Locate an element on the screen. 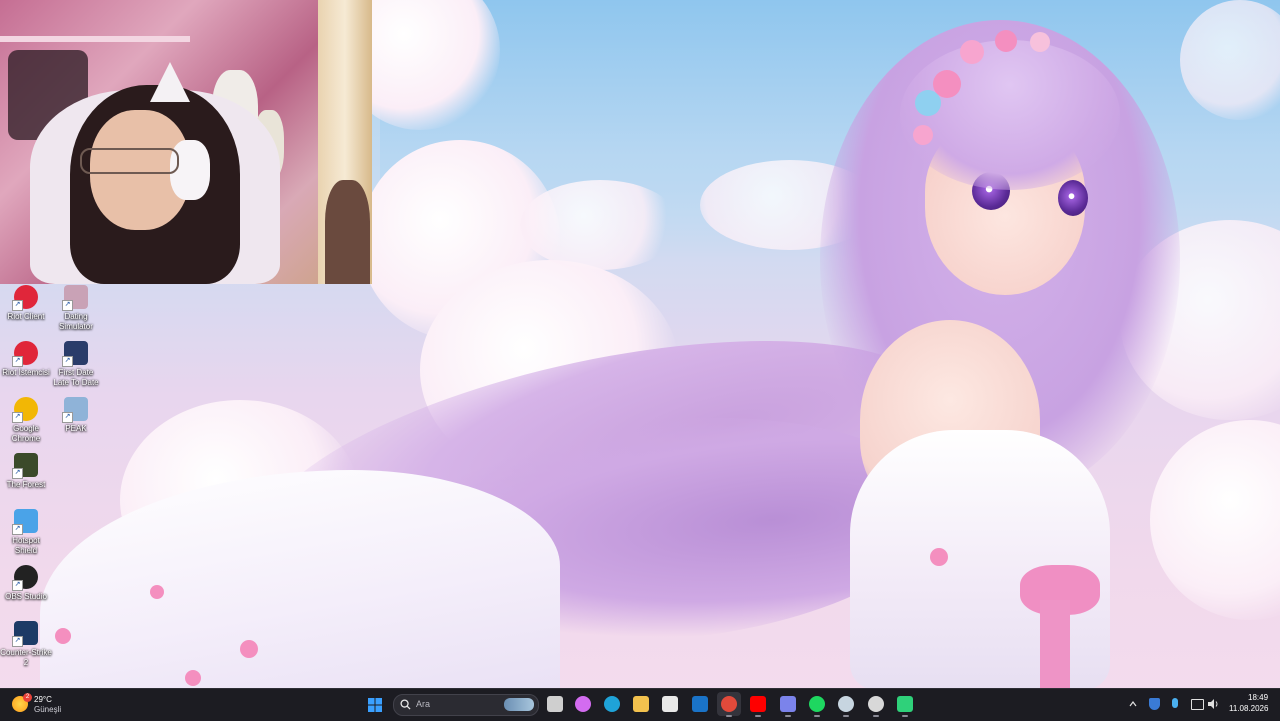 The height and width of the screenshot is (721, 1280). clock-date: 11.08.2026 is located at coordinates (1248, 709).